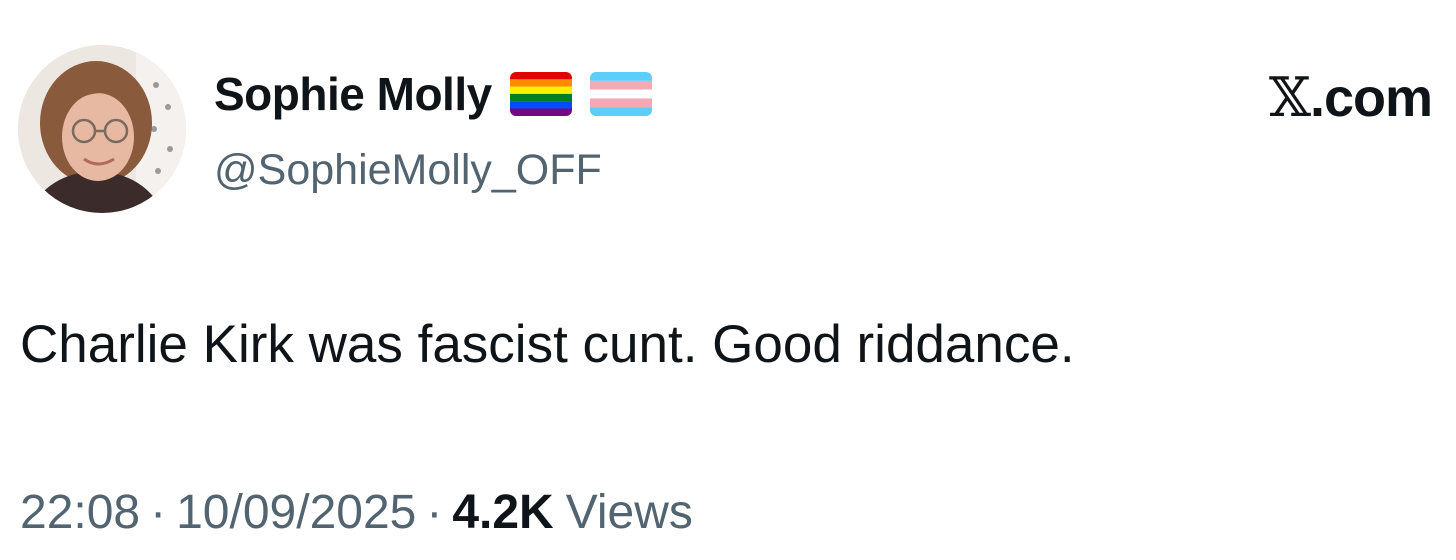  I want to click on profile-photo-icon, so click(102, 129).